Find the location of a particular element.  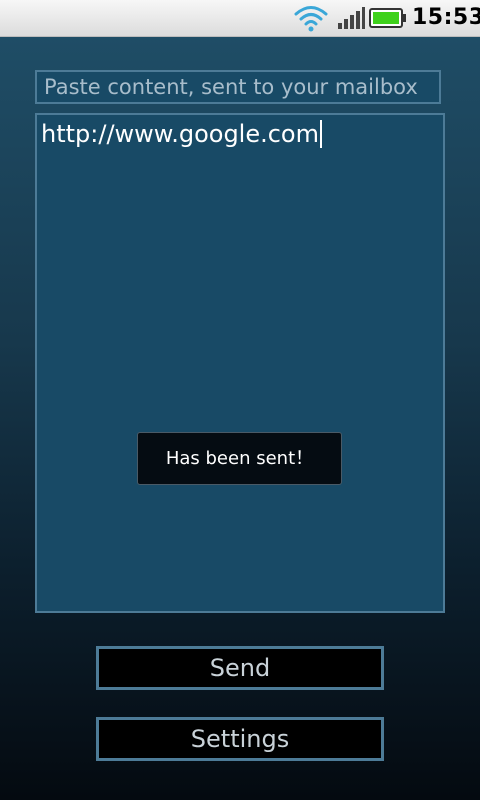

status-clock: 15:53 is located at coordinates (446, 17).